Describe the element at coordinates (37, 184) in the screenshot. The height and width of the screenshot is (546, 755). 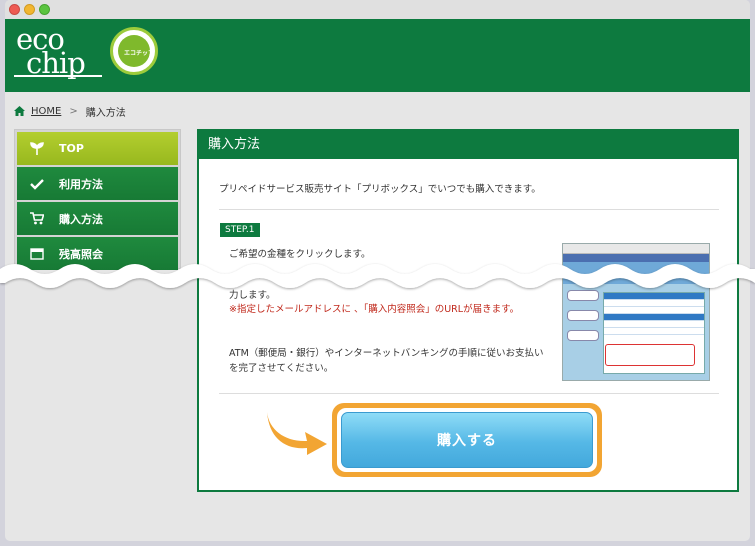
I see `check-icon` at that location.